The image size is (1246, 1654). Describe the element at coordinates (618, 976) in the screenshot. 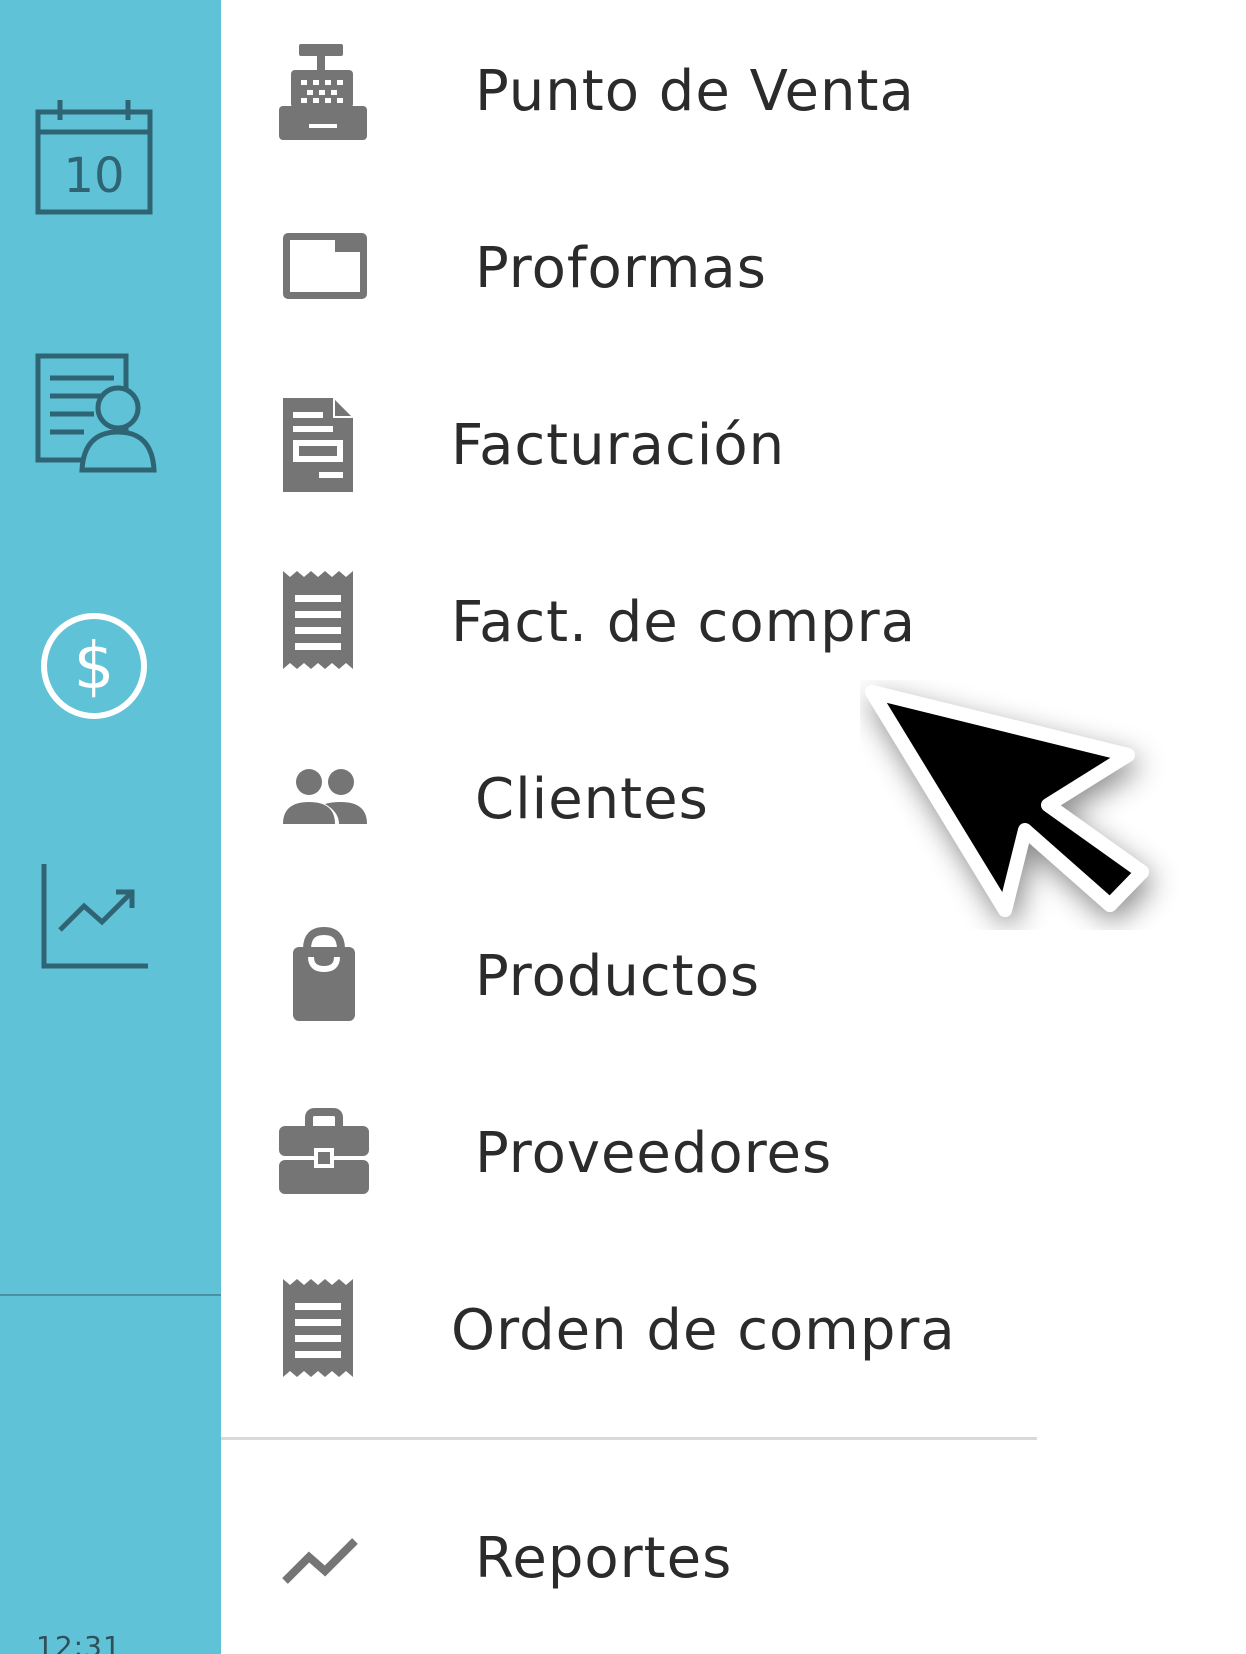

I see `menu-item-label: Productos` at that location.